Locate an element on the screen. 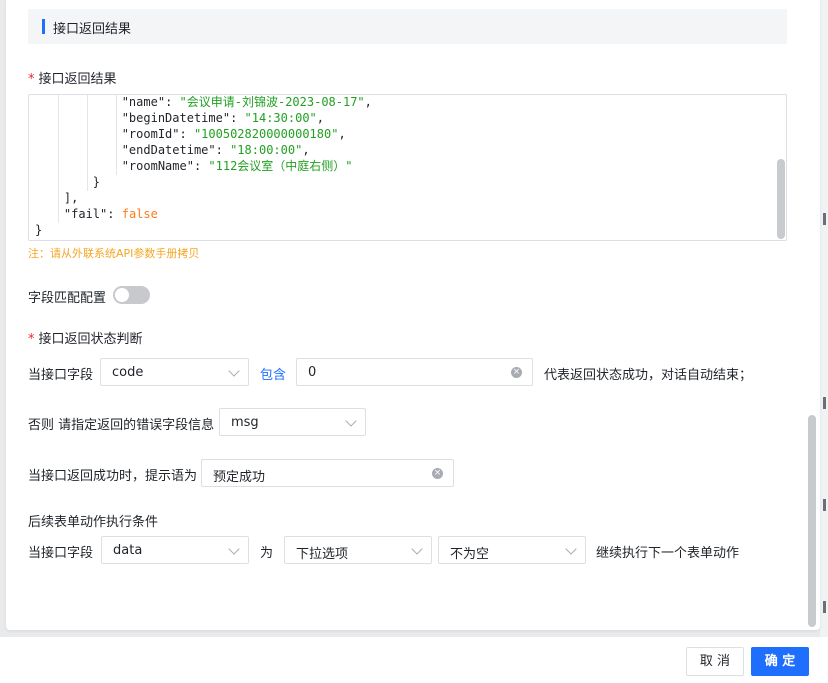  window-edge is located at coordinates (824, 318).